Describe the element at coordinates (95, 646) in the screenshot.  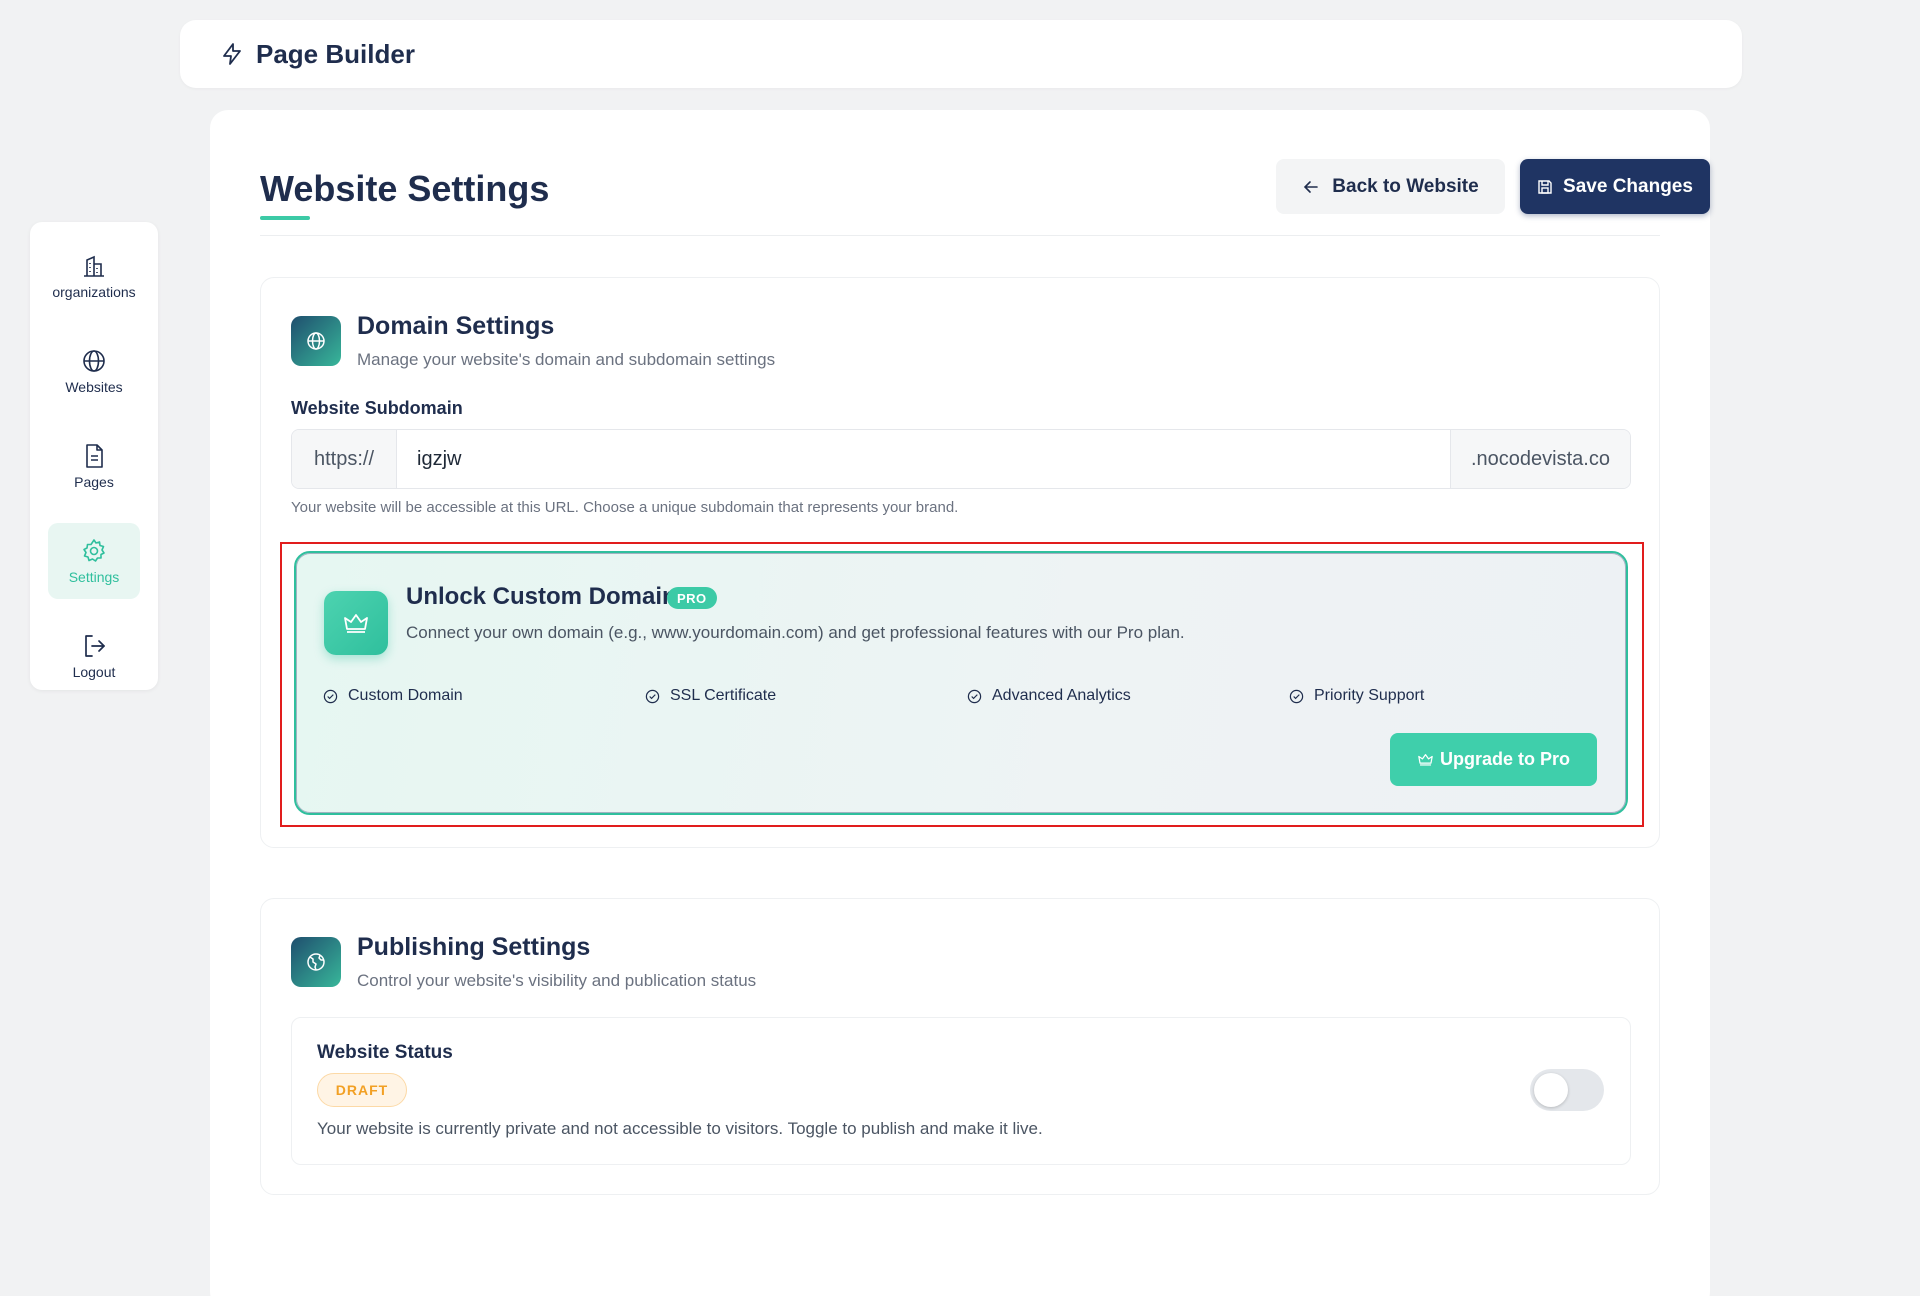
I see `logout-icon` at that location.